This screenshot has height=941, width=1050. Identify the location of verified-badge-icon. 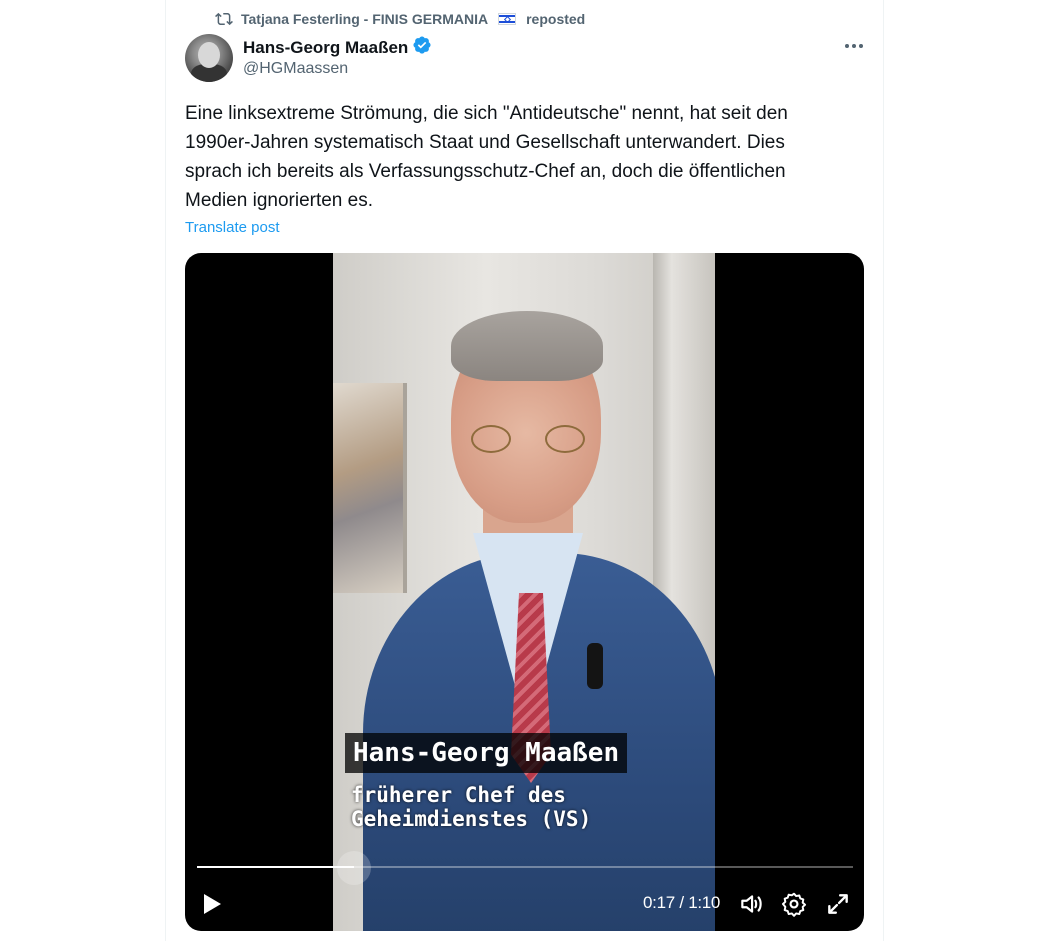
(422, 47).